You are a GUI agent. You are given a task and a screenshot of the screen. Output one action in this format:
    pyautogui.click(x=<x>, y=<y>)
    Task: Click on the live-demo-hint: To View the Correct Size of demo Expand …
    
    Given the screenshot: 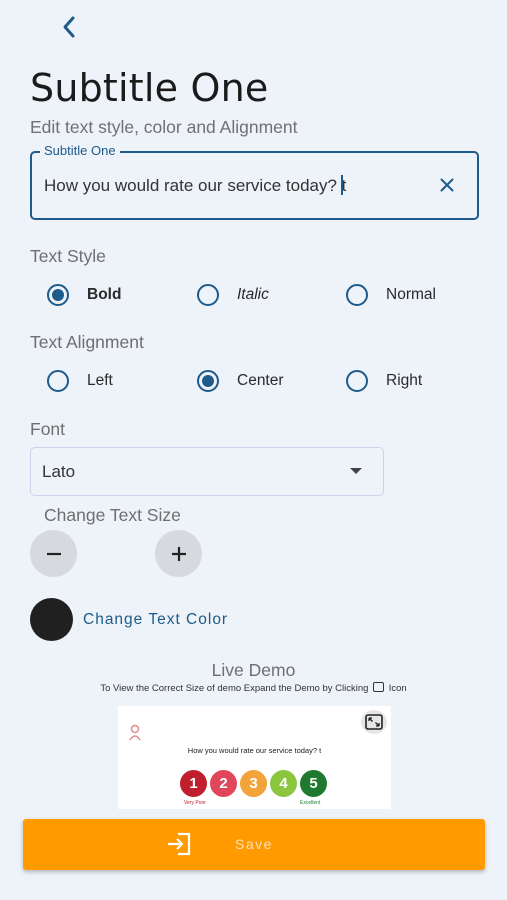 What is the action you would take?
    pyautogui.click(x=253, y=688)
    